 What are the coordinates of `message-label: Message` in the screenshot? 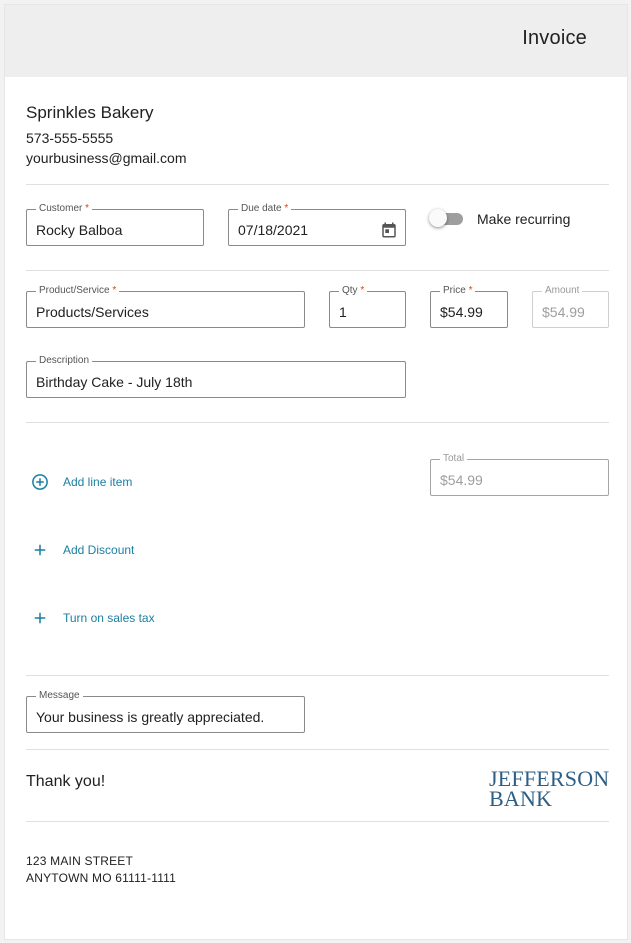 It's located at (59, 696).